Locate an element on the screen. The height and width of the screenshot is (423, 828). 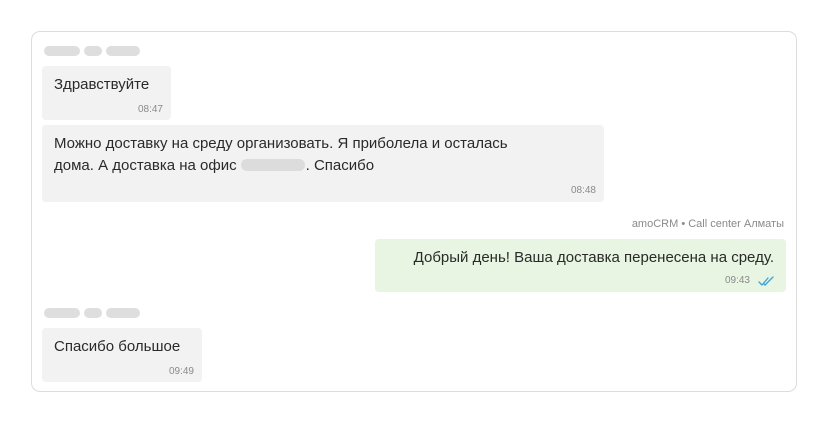
message-time: 09:43 is located at coordinates (737, 280).